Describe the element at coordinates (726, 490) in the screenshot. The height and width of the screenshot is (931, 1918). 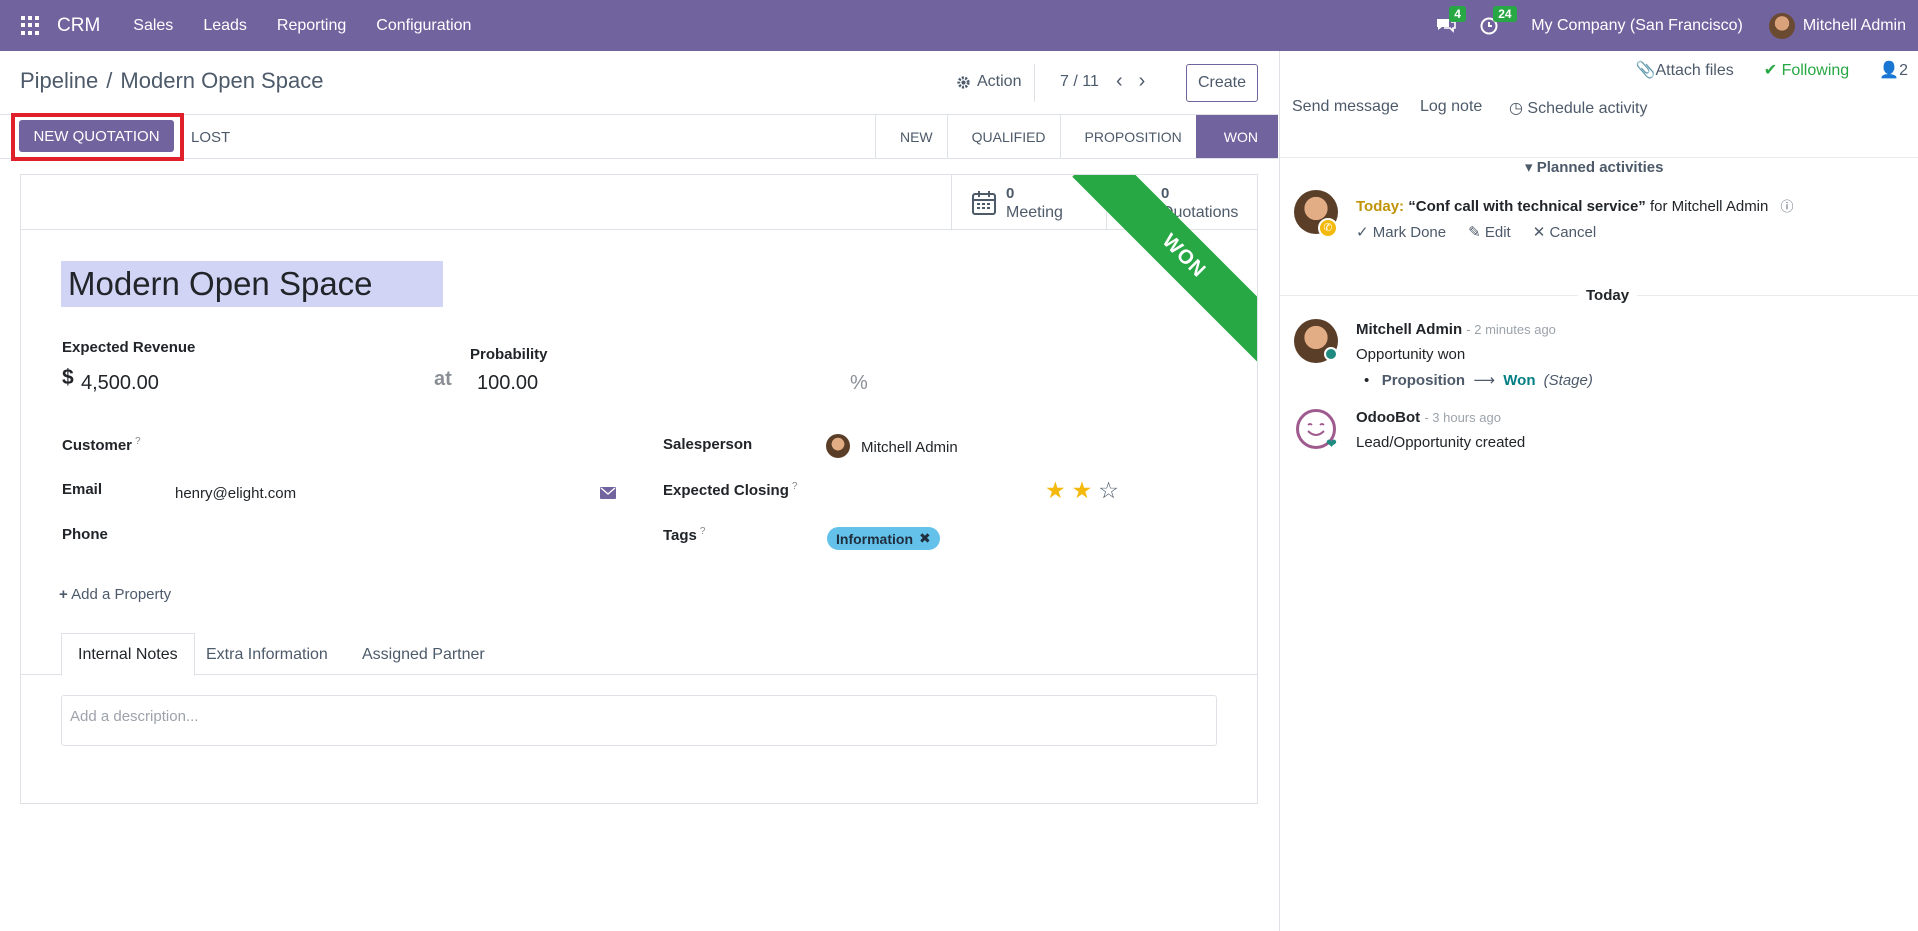
I see `expected-closing-label-text: Expected Closing` at that location.